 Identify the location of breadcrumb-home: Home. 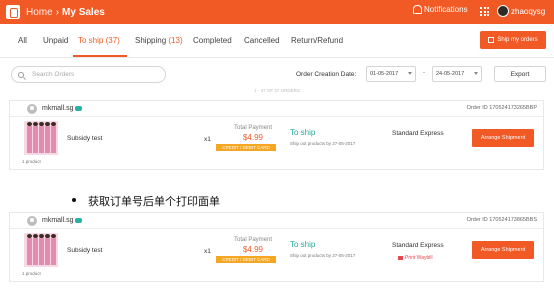
(39, 12).